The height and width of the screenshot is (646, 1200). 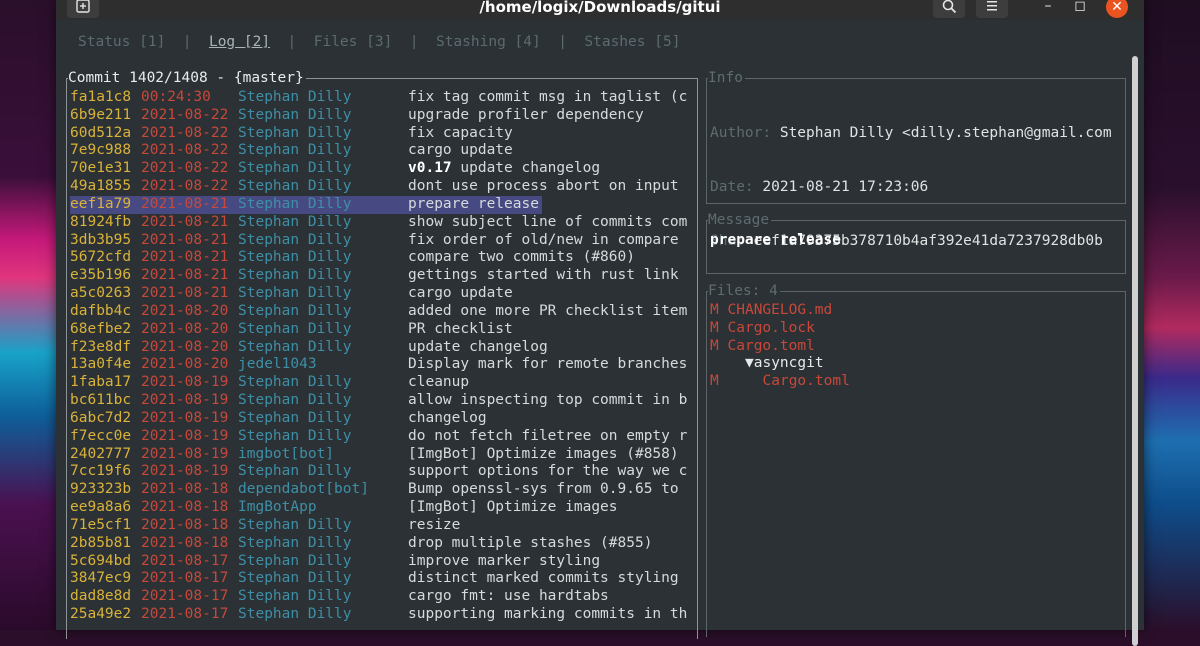 What do you see at coordinates (1135, 351) in the screenshot?
I see `scrollbar` at bounding box center [1135, 351].